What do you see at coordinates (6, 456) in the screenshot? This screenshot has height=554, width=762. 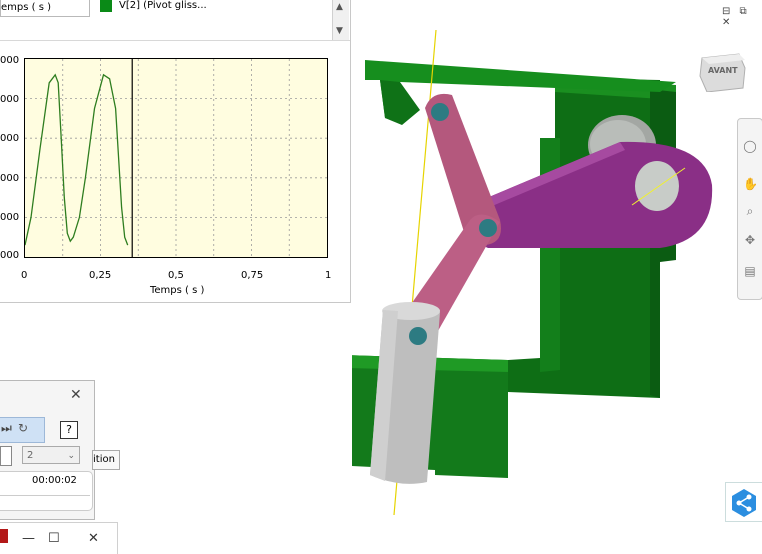 I see `step-input` at bounding box center [6, 456].